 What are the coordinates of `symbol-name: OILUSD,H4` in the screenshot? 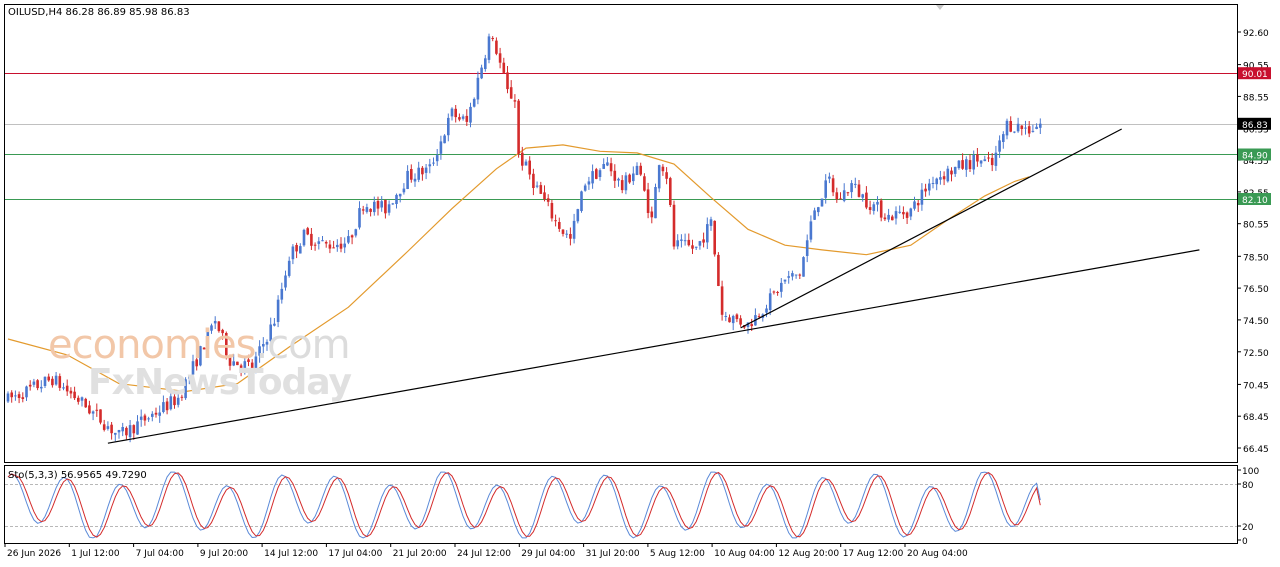 It's located at (35, 12).